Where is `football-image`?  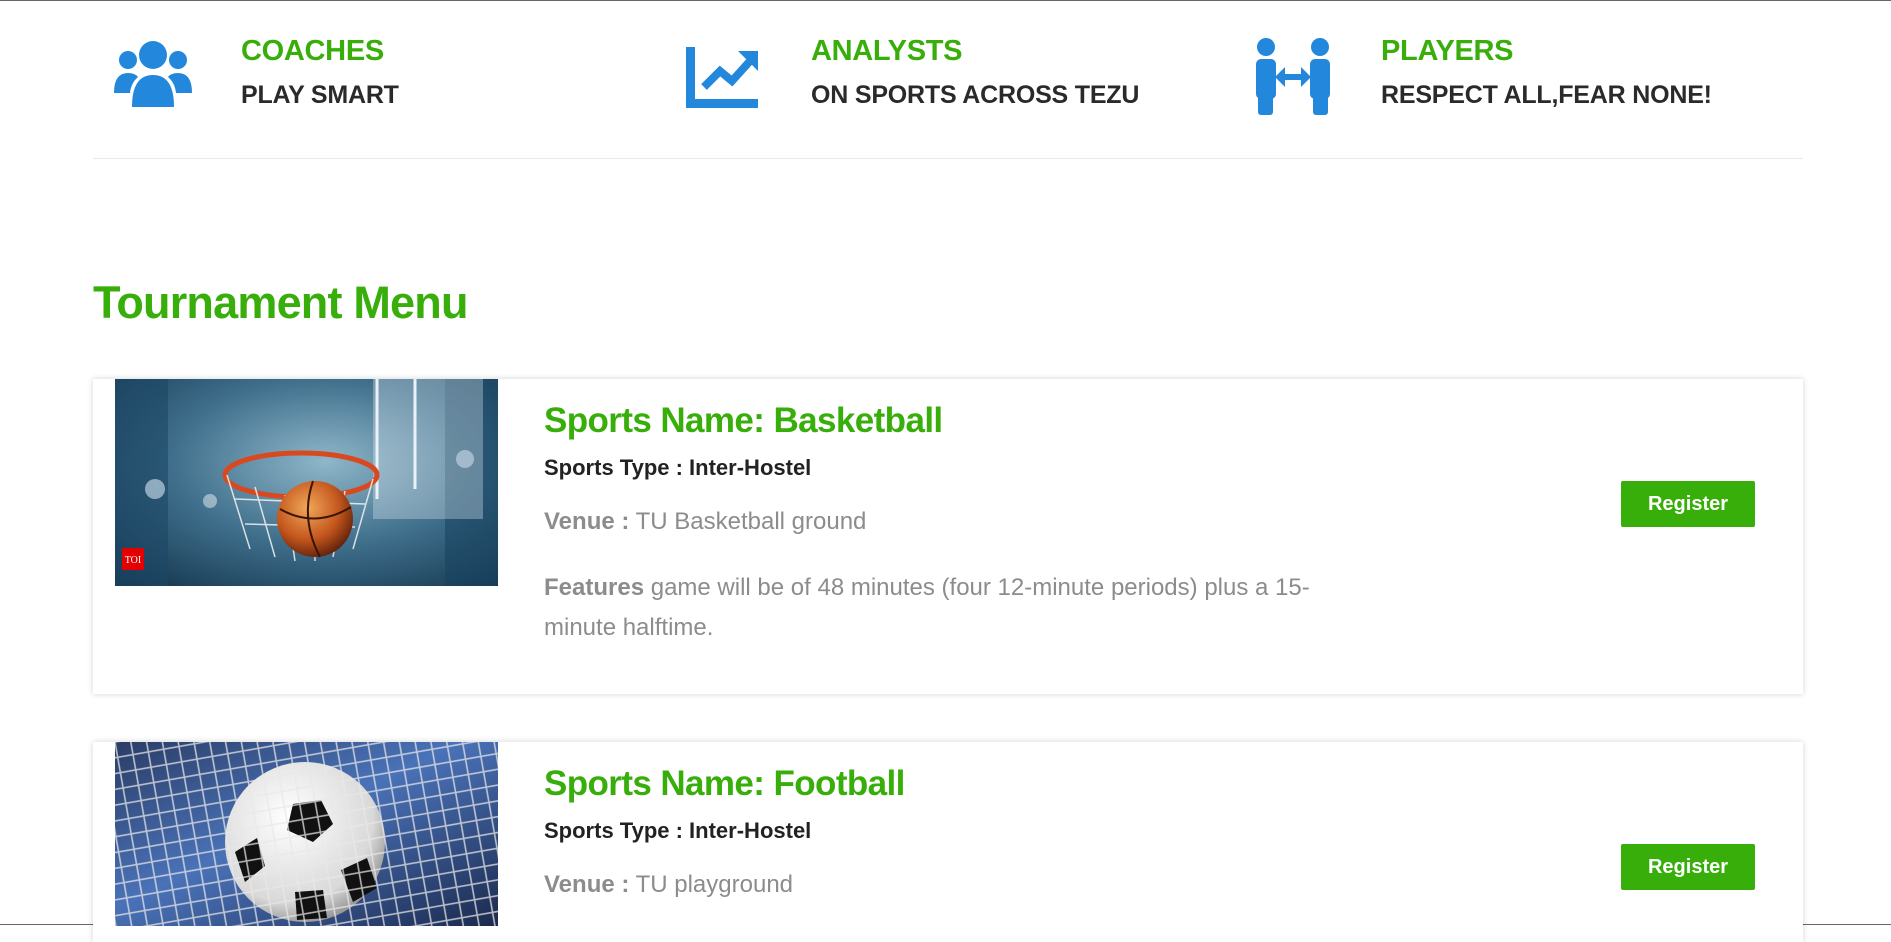
football-image is located at coordinates (306, 834).